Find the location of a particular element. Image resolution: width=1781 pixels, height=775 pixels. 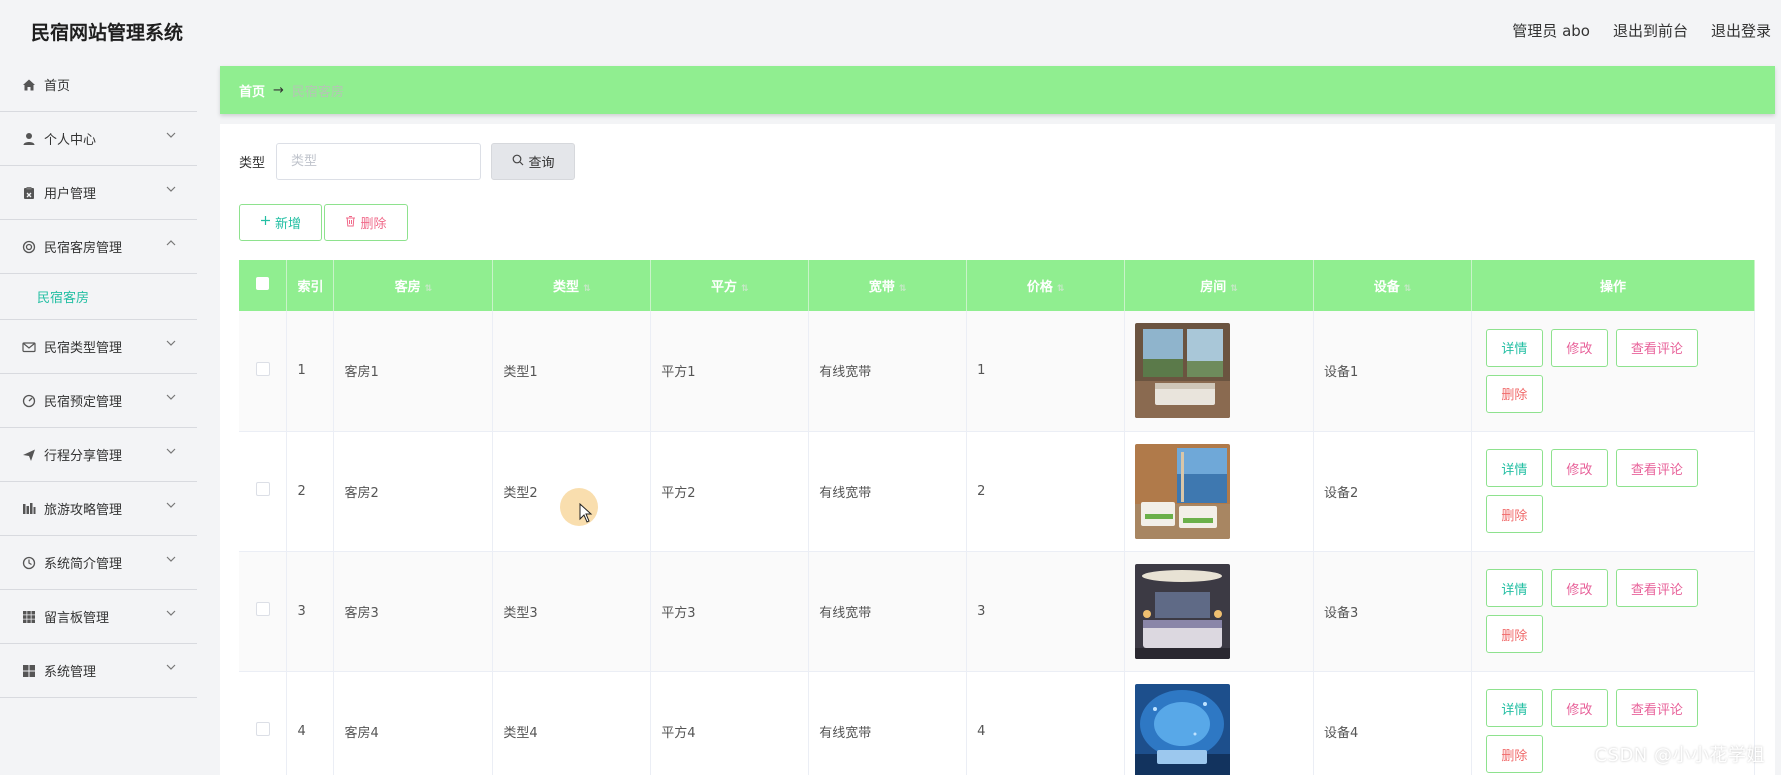

sidebar-item-room-management: 民宿客房管理 is located at coordinates (98, 247).